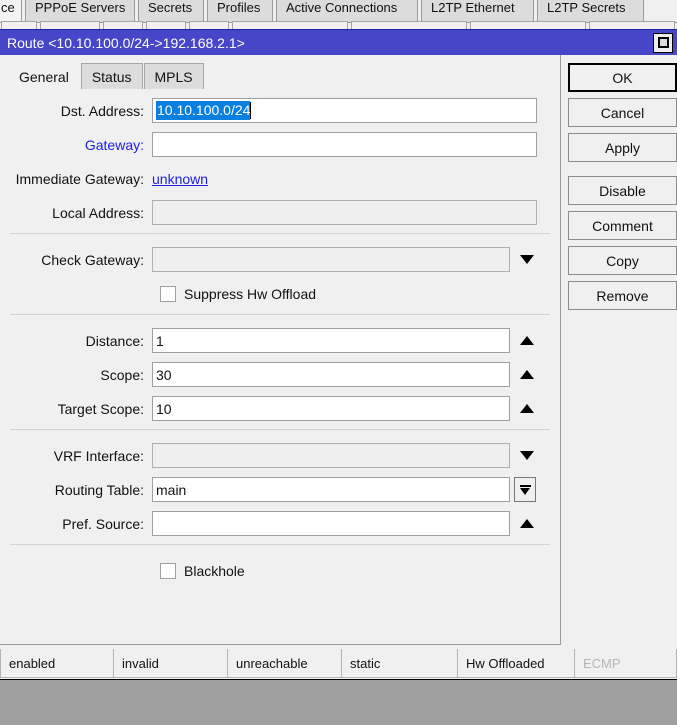 Image resolution: width=677 pixels, height=725 pixels. I want to click on distance-label: Distance:, so click(114, 340).